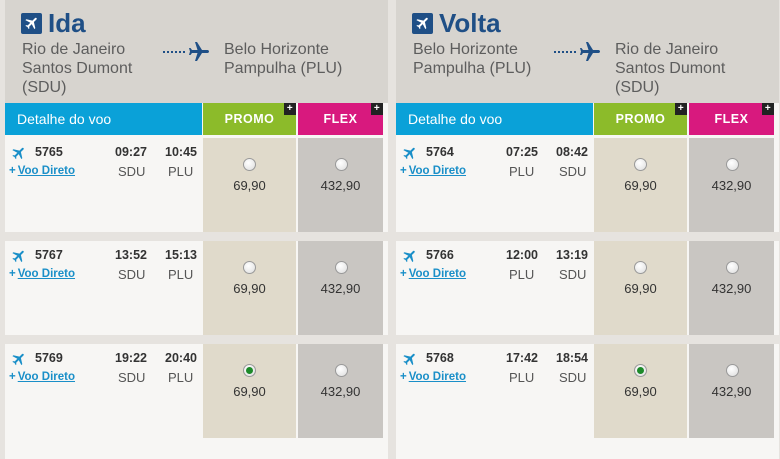  Describe the element at coordinates (494, 119) in the screenshot. I see `flight-detail-header: Detalhe do voo` at that location.